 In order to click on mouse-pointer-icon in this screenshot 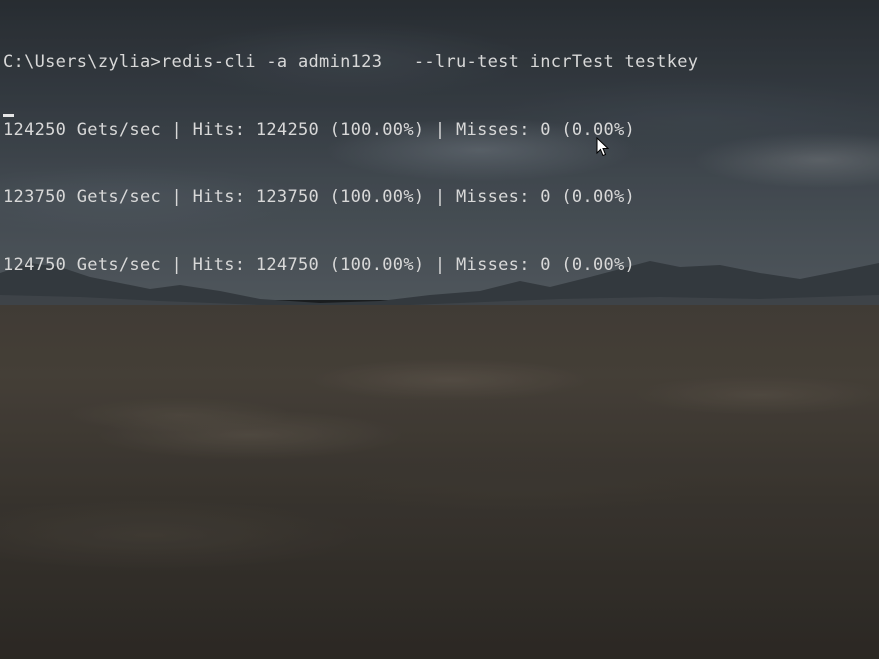, I will do `click(603, 147)`.